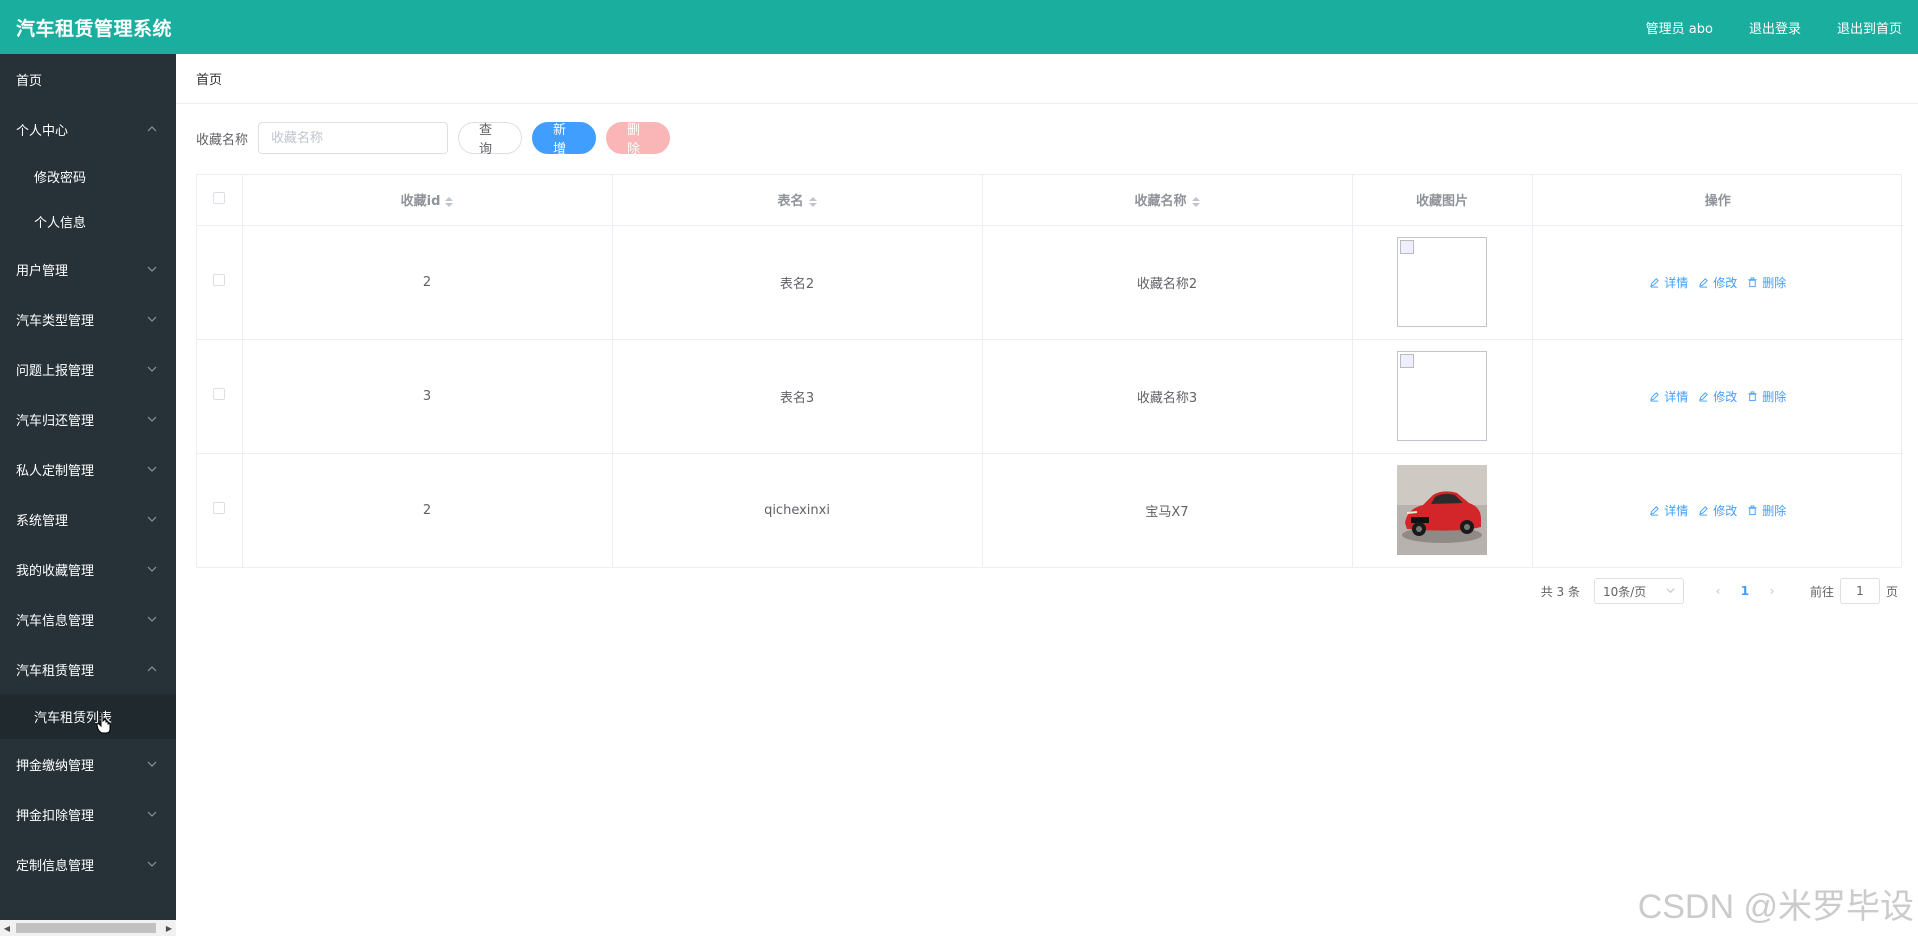  What do you see at coordinates (564, 139) in the screenshot?
I see `add-button: 新增` at bounding box center [564, 139].